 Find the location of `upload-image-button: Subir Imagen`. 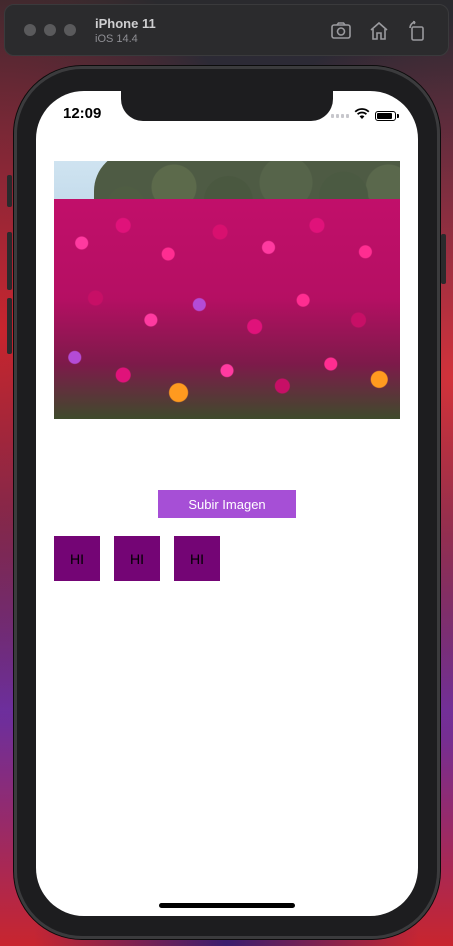

upload-image-button: Subir Imagen is located at coordinates (227, 504).